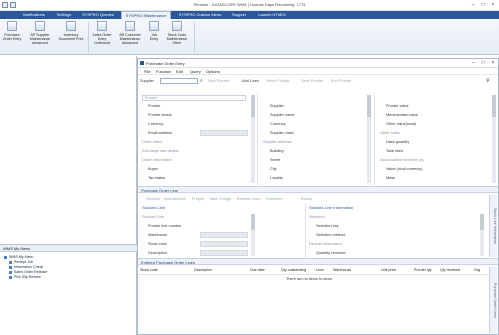  Describe the element at coordinates (493, 226) in the screenshot. I see `side-tab-stock-line-information: Stock Line Information` at that location.